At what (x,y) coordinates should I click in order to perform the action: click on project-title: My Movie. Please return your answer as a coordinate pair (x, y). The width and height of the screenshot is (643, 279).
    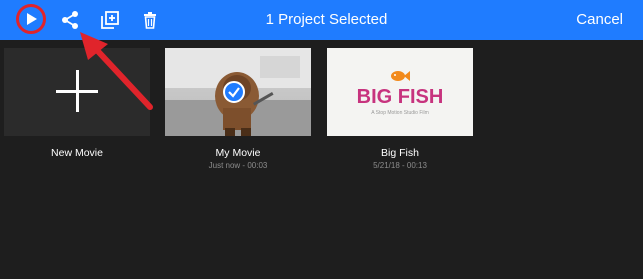
    Looking at the image, I should click on (238, 153).